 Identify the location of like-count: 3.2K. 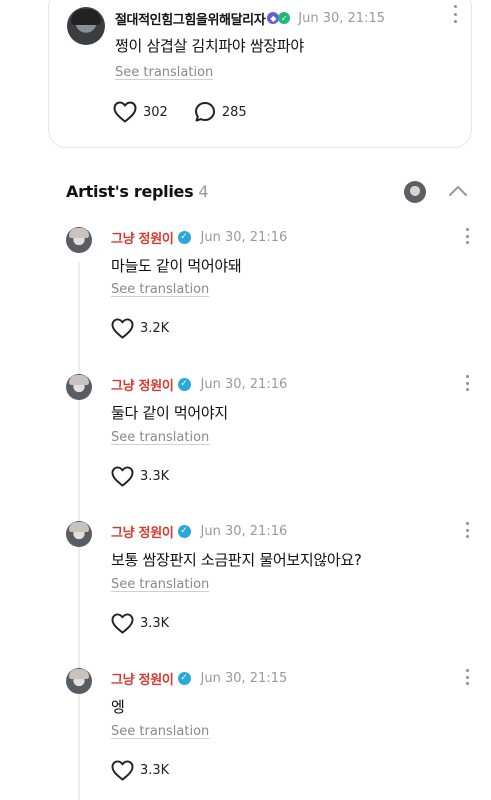
(155, 328).